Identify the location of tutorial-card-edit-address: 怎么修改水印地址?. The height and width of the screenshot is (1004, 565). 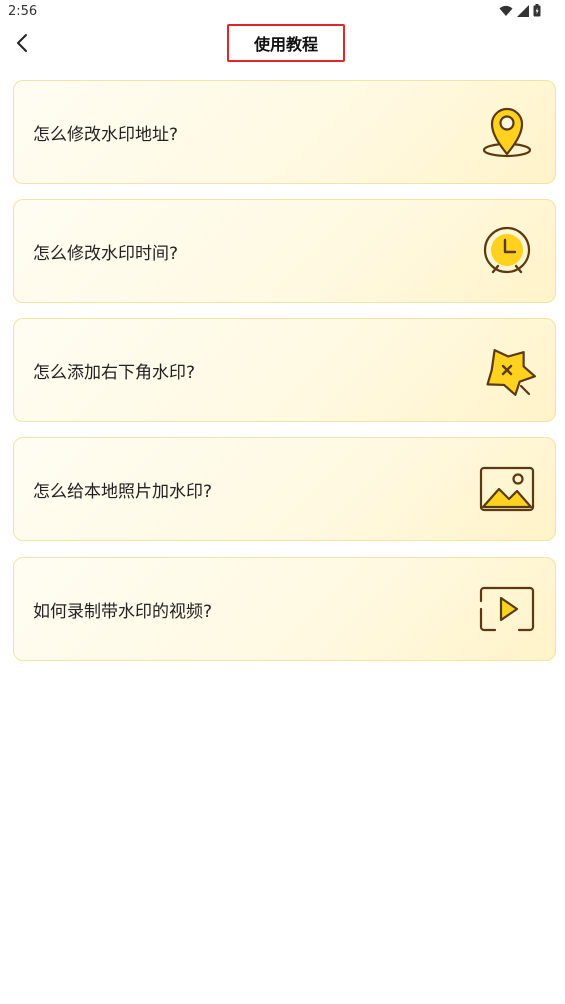
(284, 132).